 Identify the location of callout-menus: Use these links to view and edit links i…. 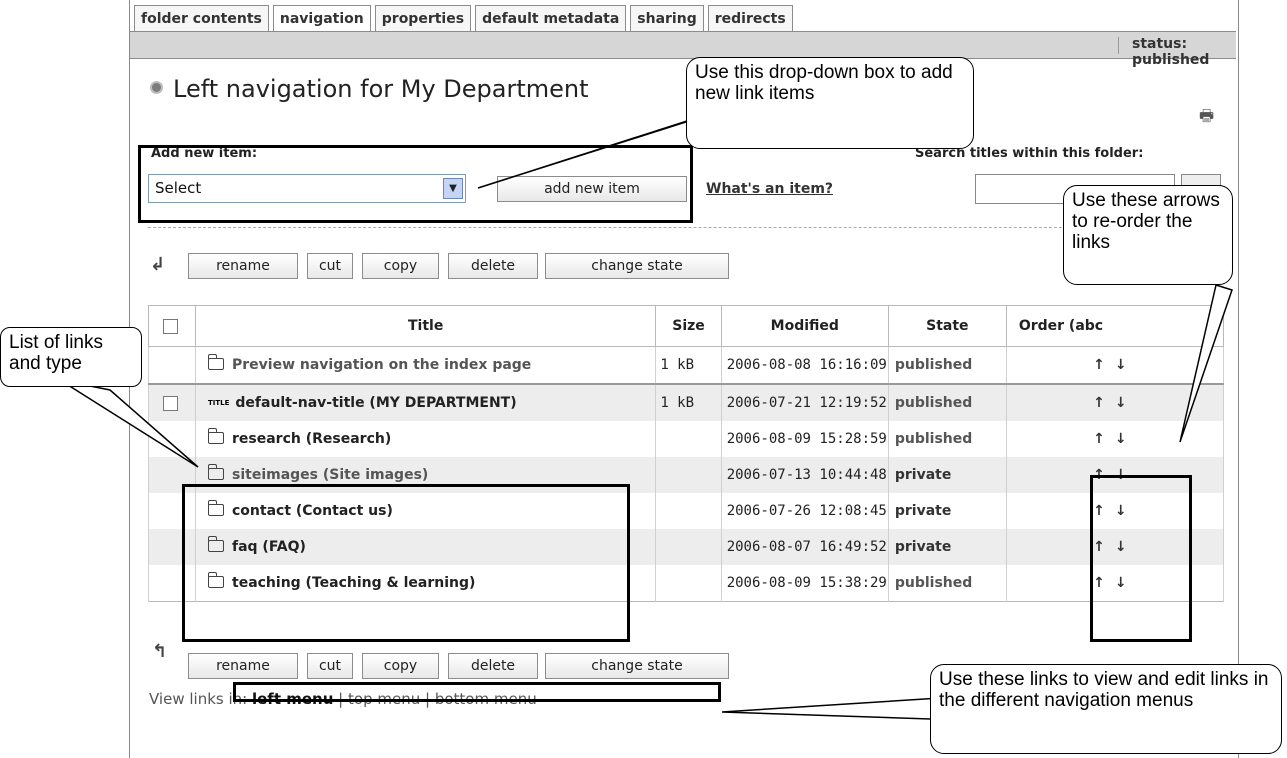
(1106, 709).